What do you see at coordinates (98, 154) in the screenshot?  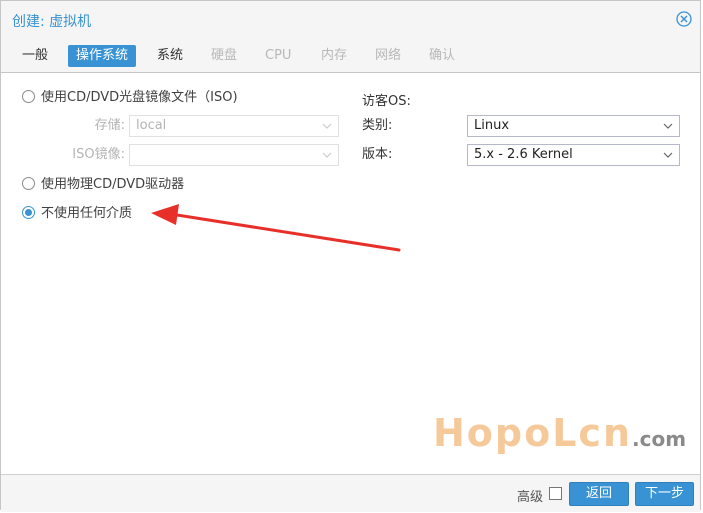 I see `iso-image-label: ISO镜像:` at bounding box center [98, 154].